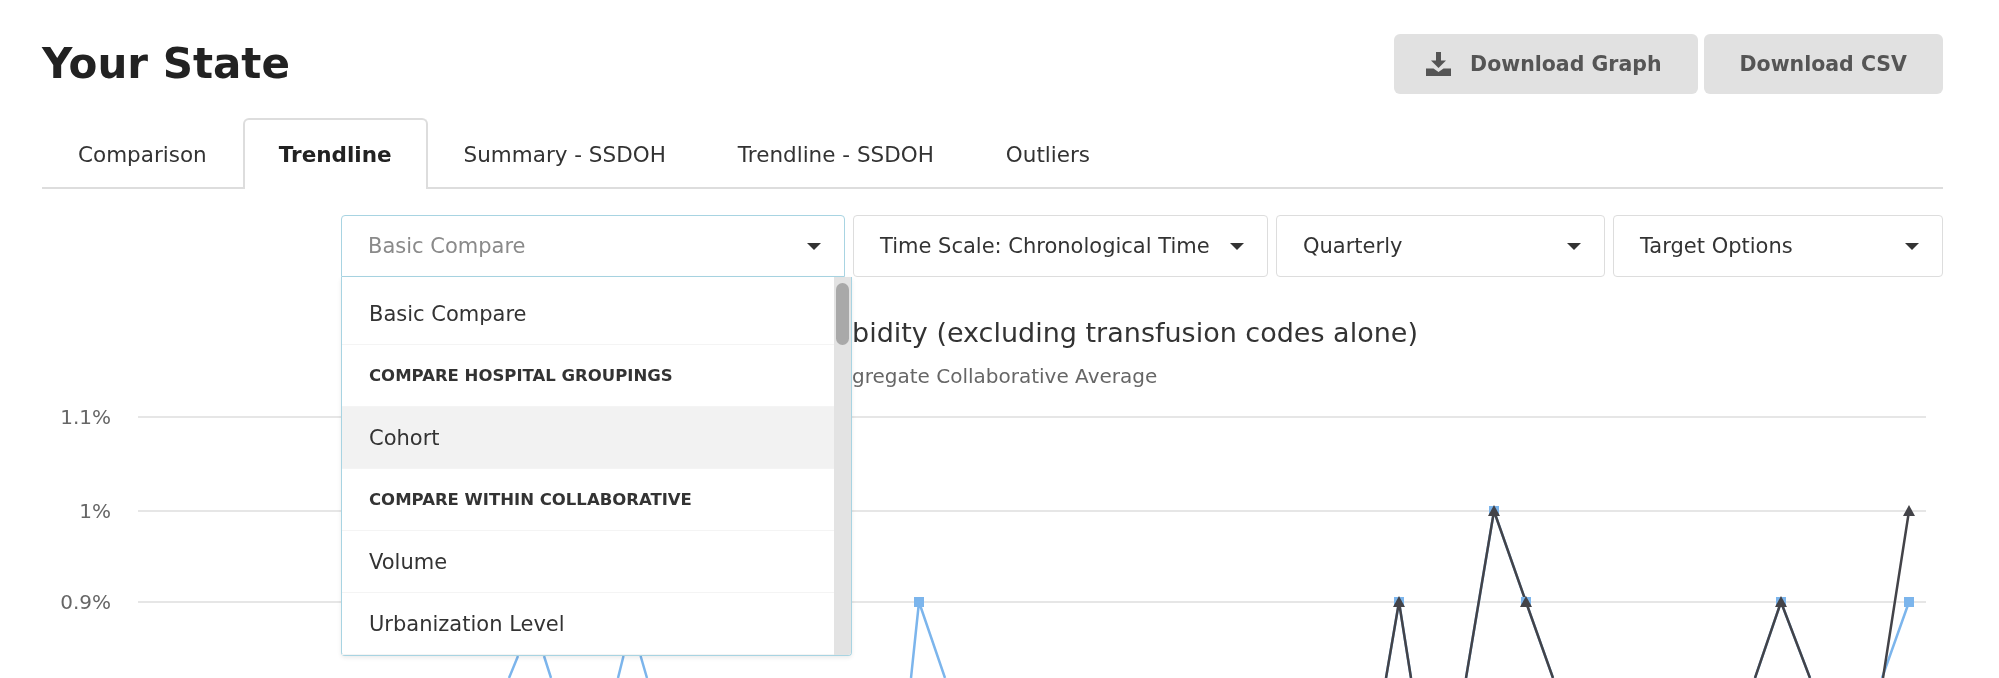  Describe the element at coordinates (1048, 153) in the screenshot. I see `tab: Outliers` at that location.